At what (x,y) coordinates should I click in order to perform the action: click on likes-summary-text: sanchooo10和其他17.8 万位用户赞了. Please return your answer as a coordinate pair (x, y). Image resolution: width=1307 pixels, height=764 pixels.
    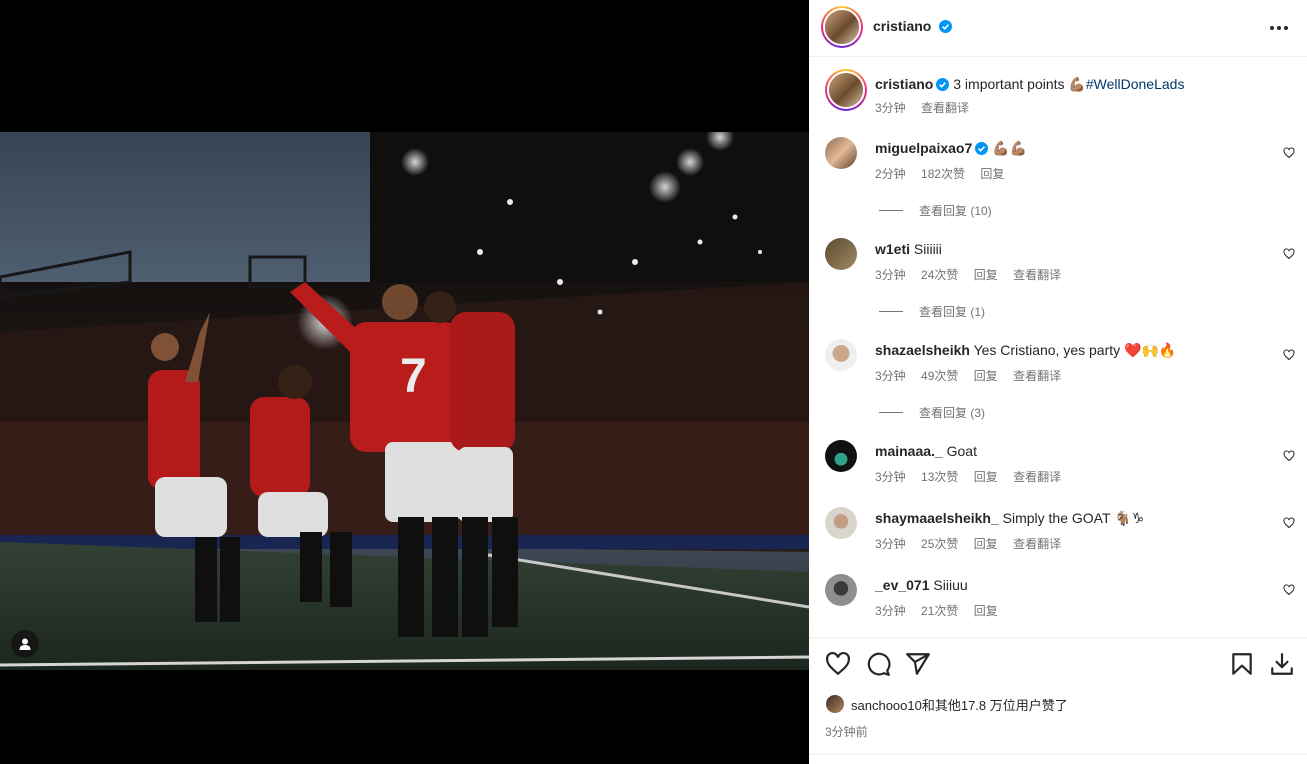
    Looking at the image, I should click on (959, 705).